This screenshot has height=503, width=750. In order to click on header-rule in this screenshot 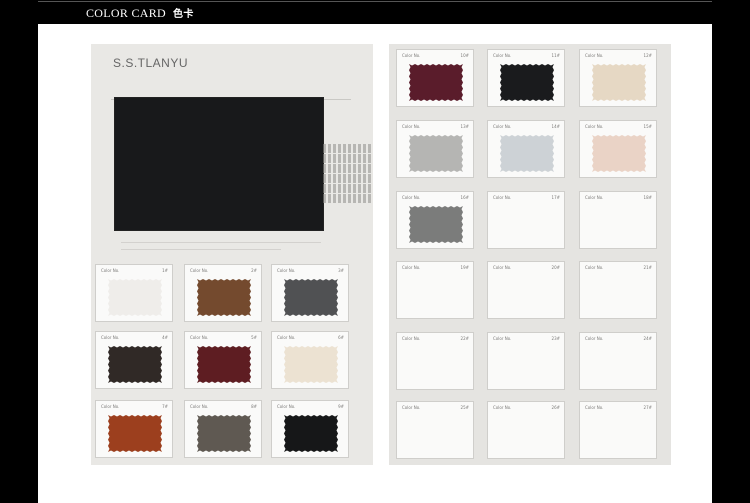, I will do `click(375, 1)`.